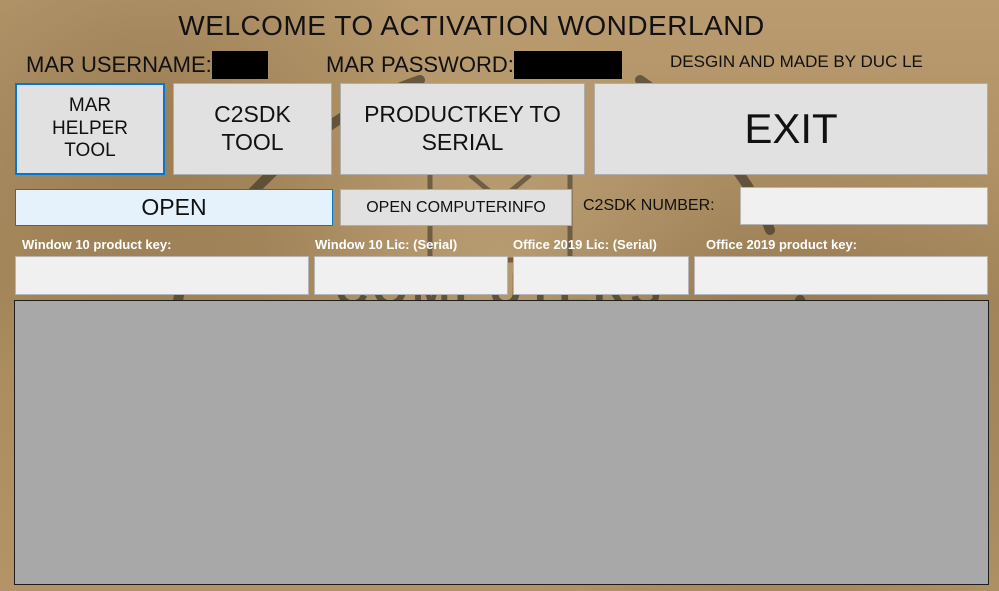  What do you see at coordinates (252, 114) in the screenshot?
I see `c2sdk-tool-line-1: C2SDK` at bounding box center [252, 114].